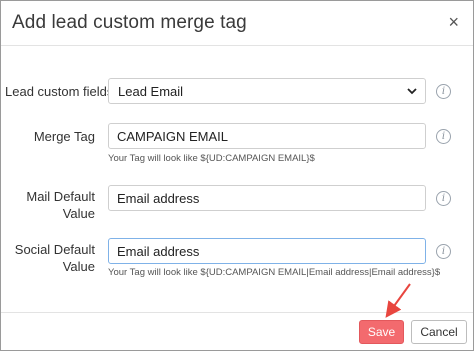 The image size is (474, 351). Describe the element at coordinates (398, 300) in the screenshot. I see `annotation-arrow-icon` at that location.